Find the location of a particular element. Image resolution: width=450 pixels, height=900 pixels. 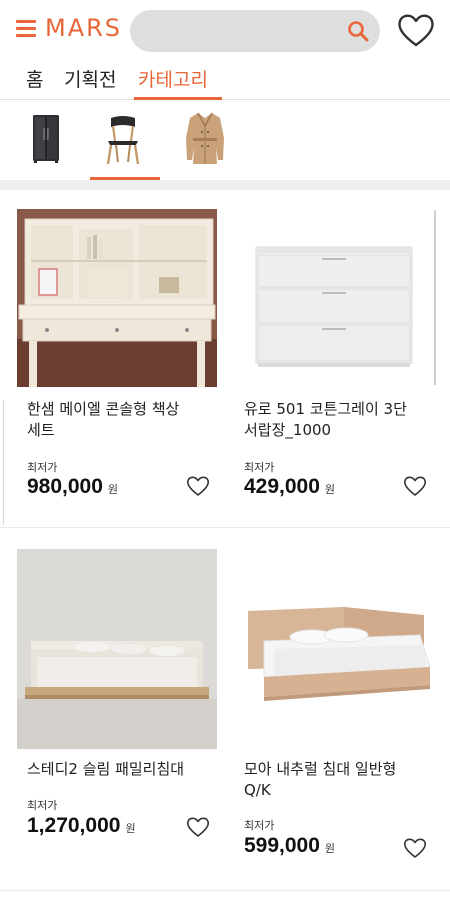

price-value: 980,000 is located at coordinates (65, 486).